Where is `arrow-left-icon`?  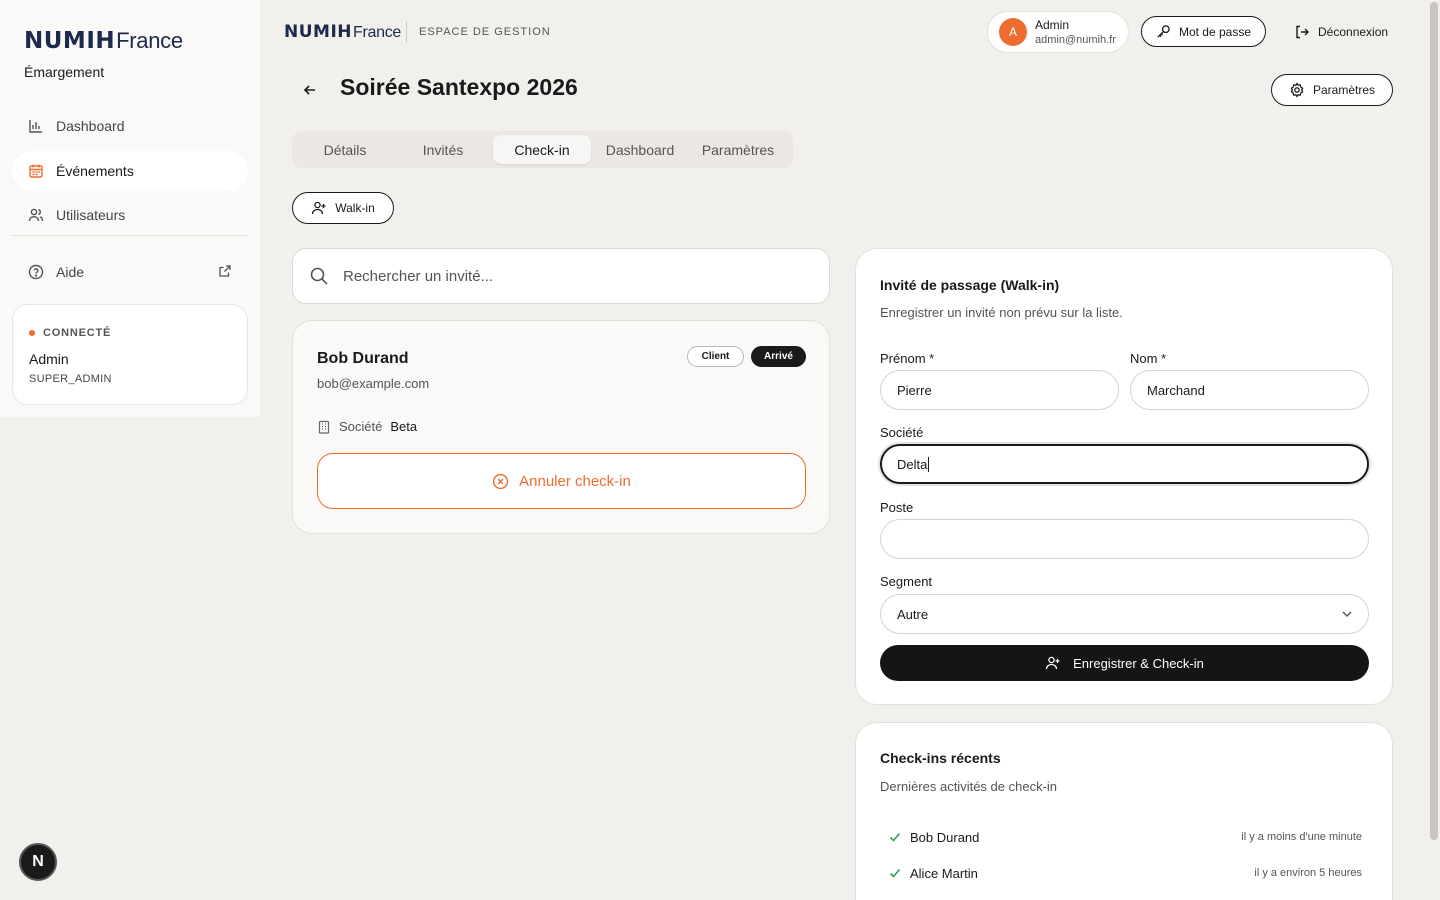 arrow-left-icon is located at coordinates (309, 90).